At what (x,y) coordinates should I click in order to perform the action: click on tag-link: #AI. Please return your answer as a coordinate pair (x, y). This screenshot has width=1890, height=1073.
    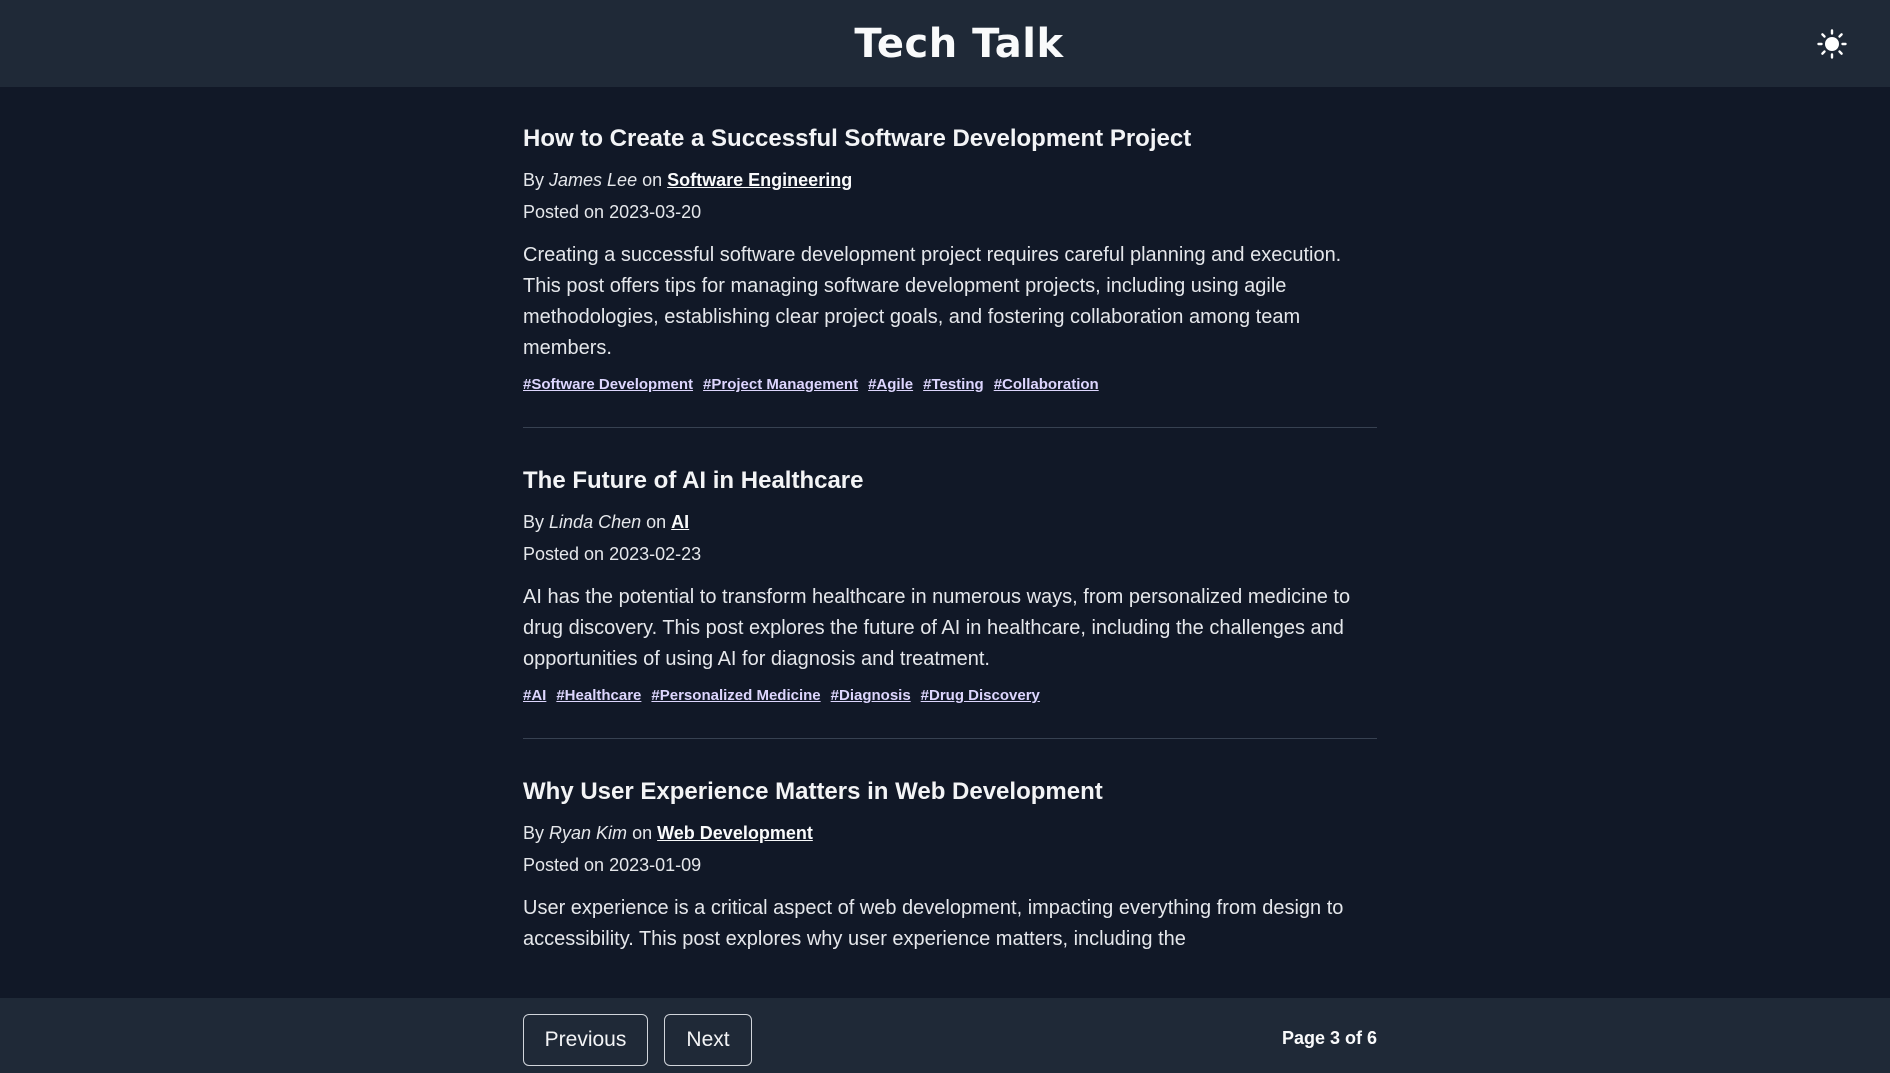
    Looking at the image, I should click on (534, 695).